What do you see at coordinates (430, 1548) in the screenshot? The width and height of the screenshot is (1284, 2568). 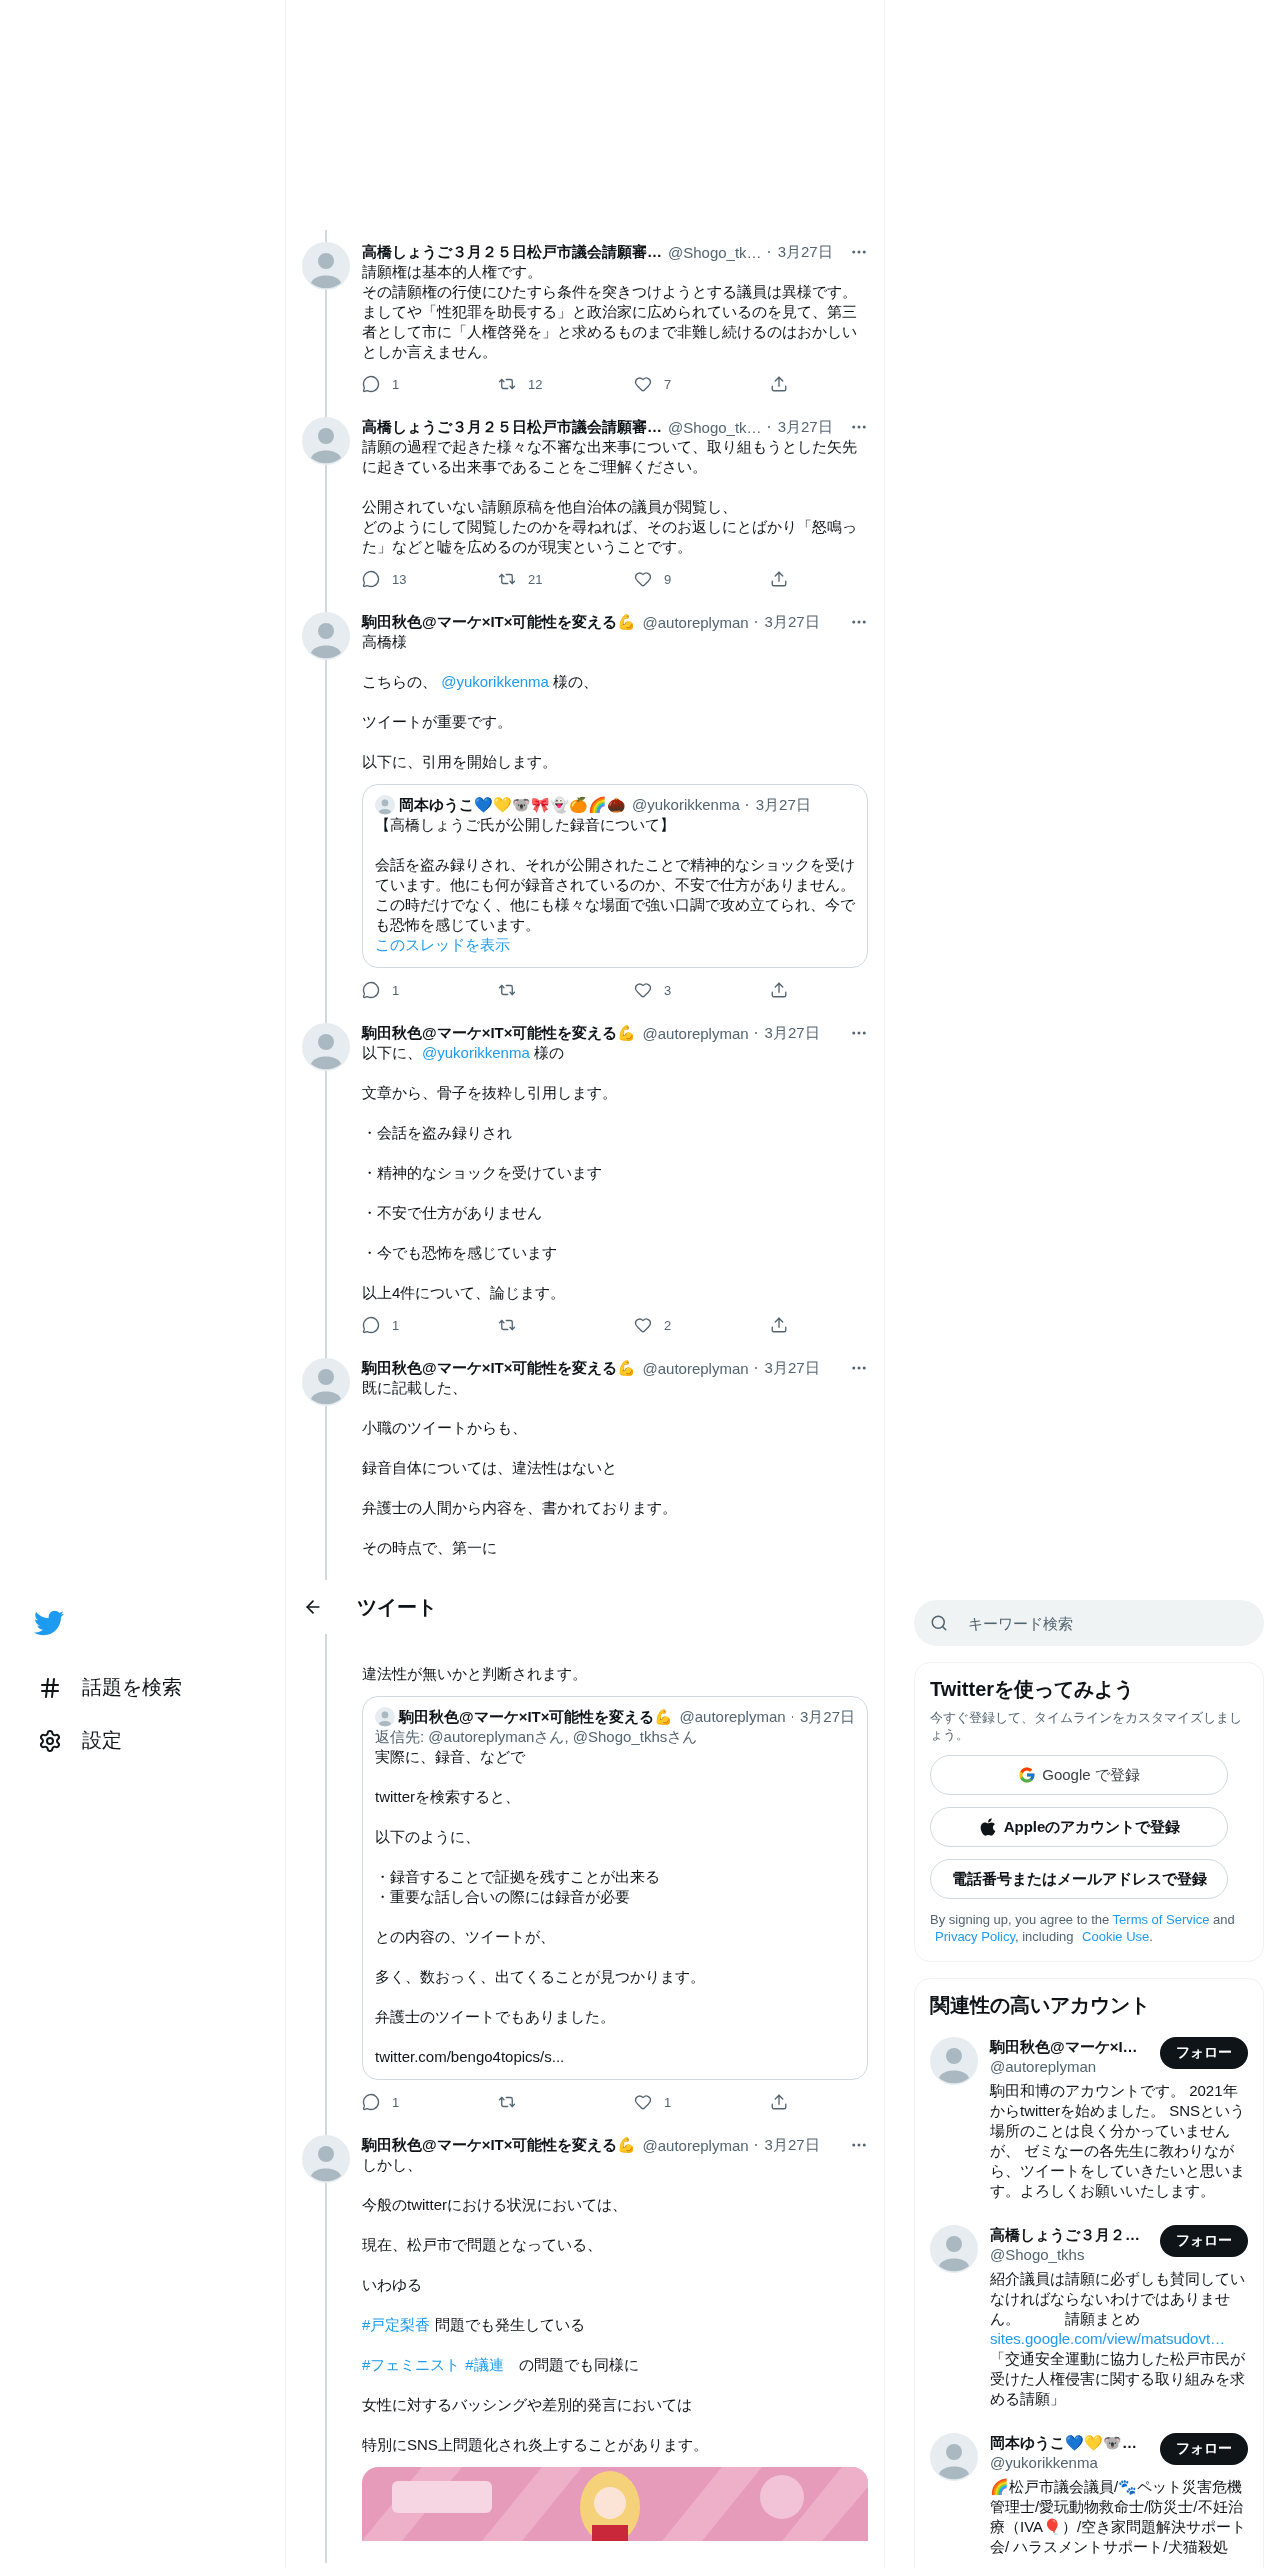 I see `tweet-text: その時点で、第一に` at bounding box center [430, 1548].